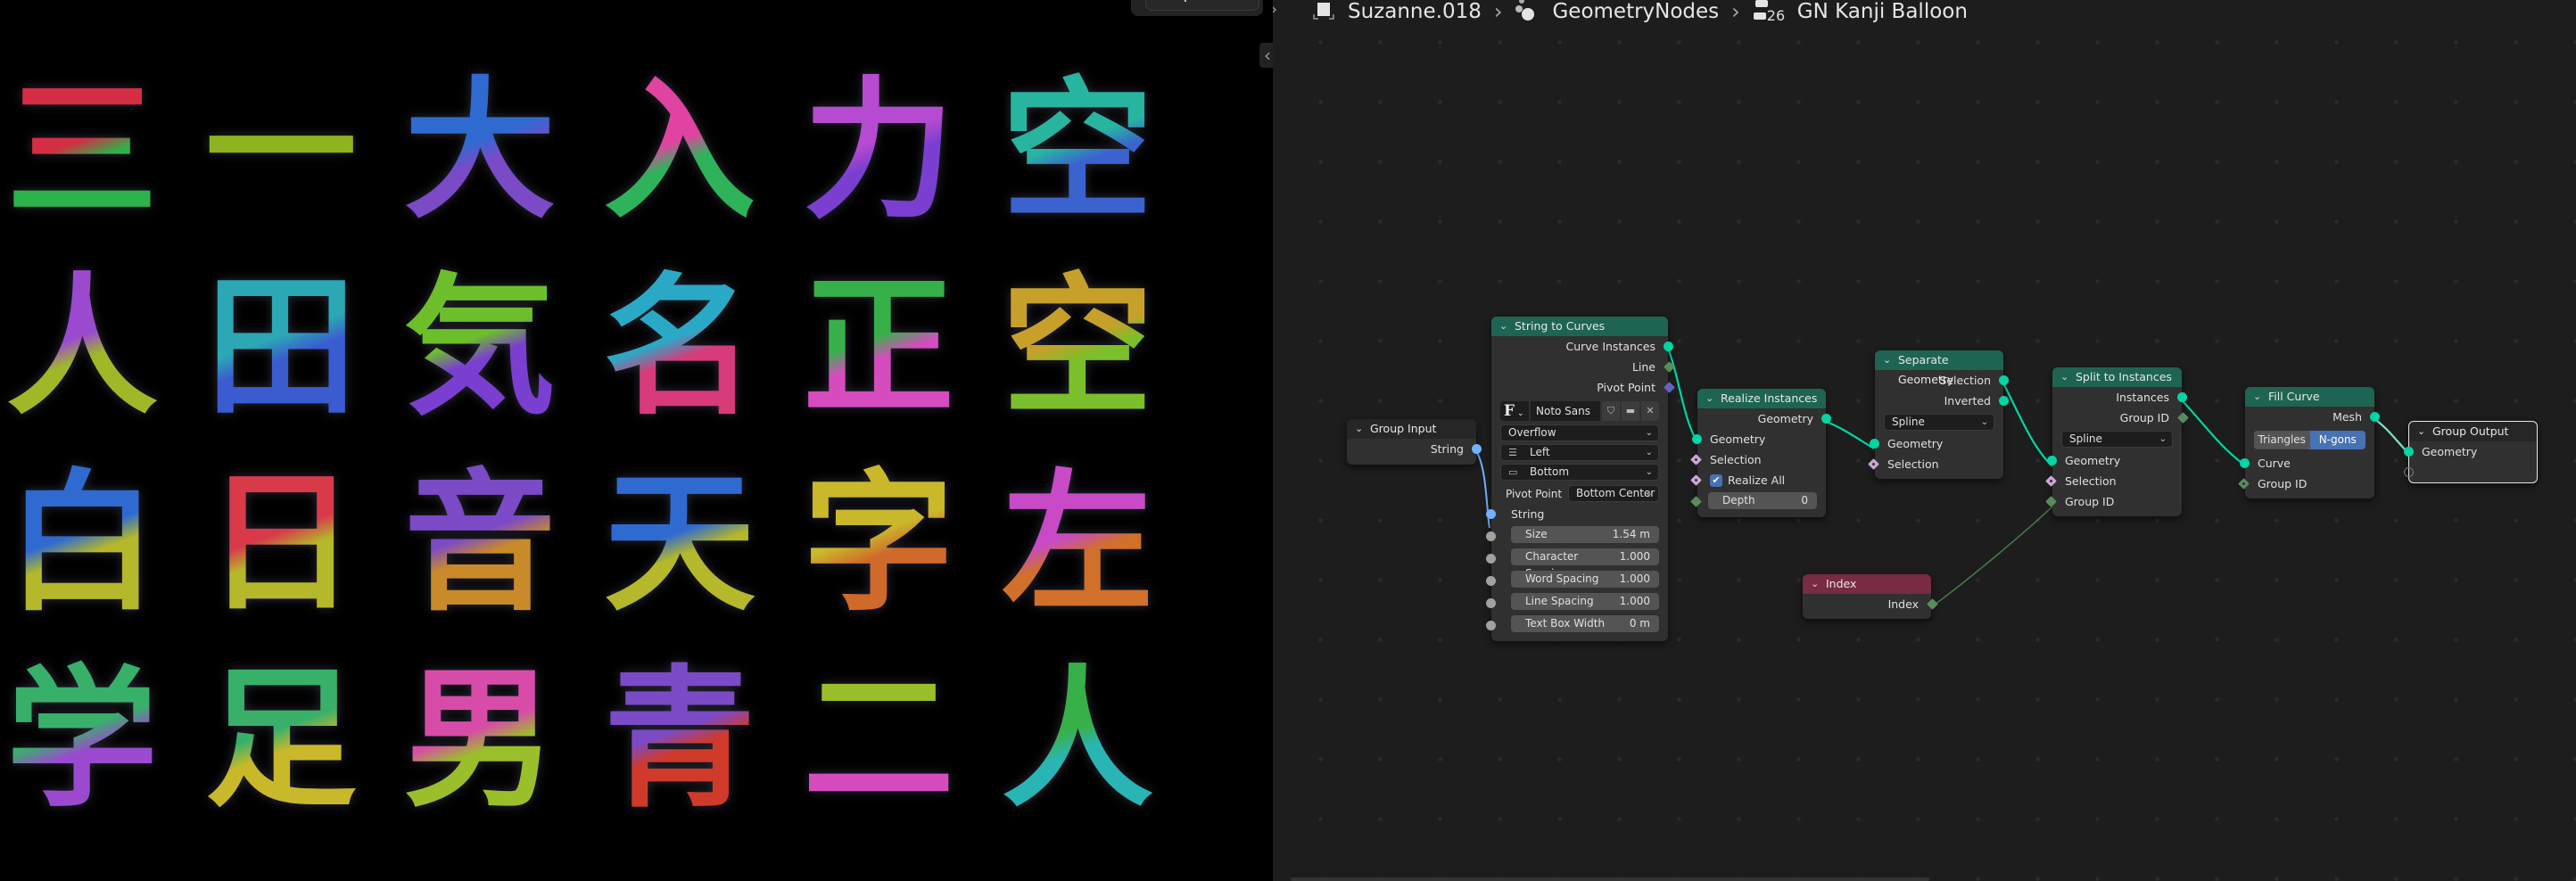  What do you see at coordinates (1078, 152) in the screenshot?
I see `kanji-glyph: 空` at bounding box center [1078, 152].